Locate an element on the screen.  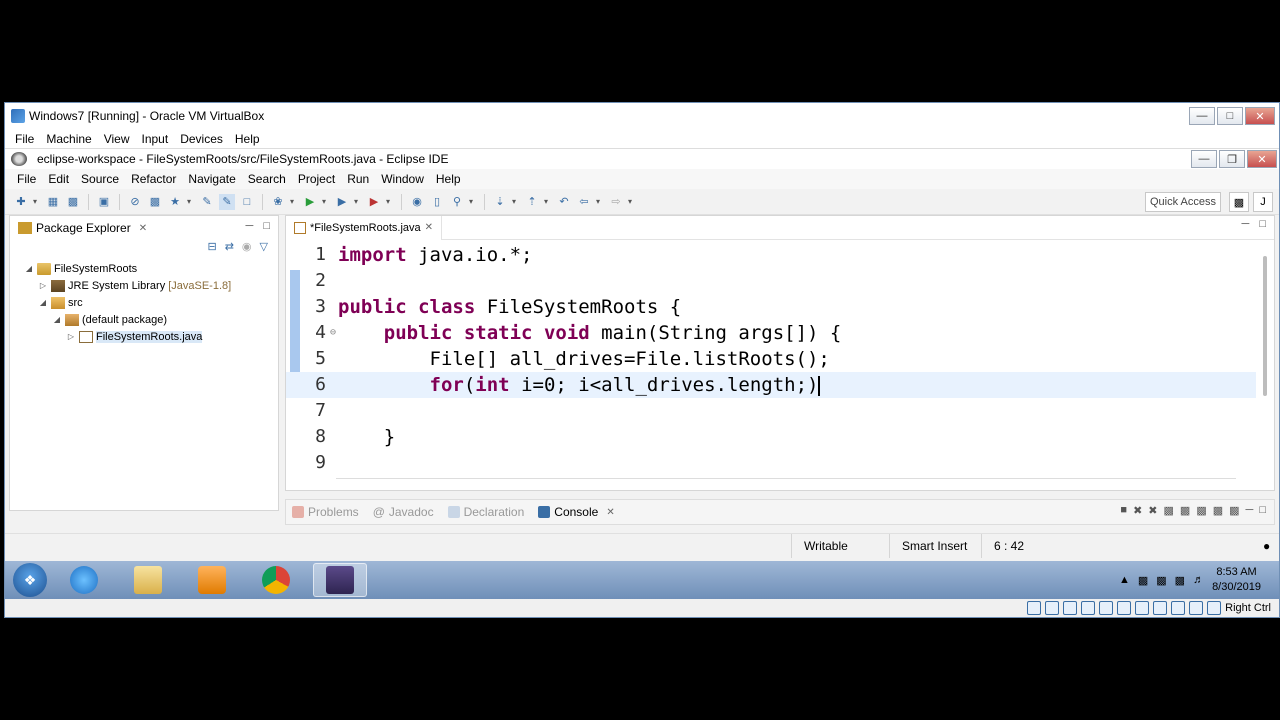
debug-icon: ❀ is located at coordinates (278, 202).